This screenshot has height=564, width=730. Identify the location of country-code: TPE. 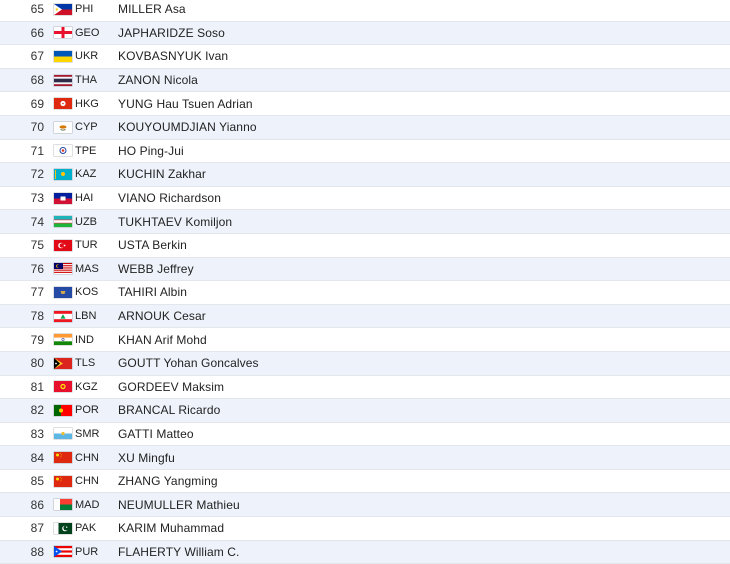
(86, 150).